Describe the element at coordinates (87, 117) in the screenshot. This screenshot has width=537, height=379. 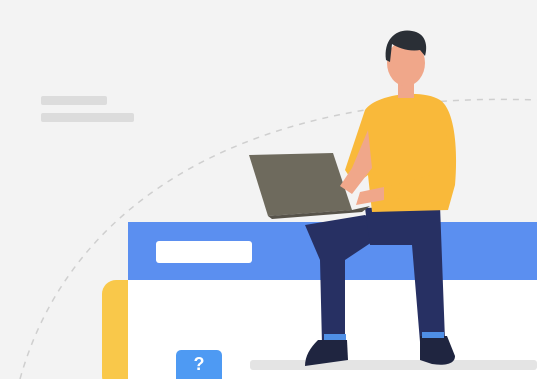
I see `decor-line-long` at that location.